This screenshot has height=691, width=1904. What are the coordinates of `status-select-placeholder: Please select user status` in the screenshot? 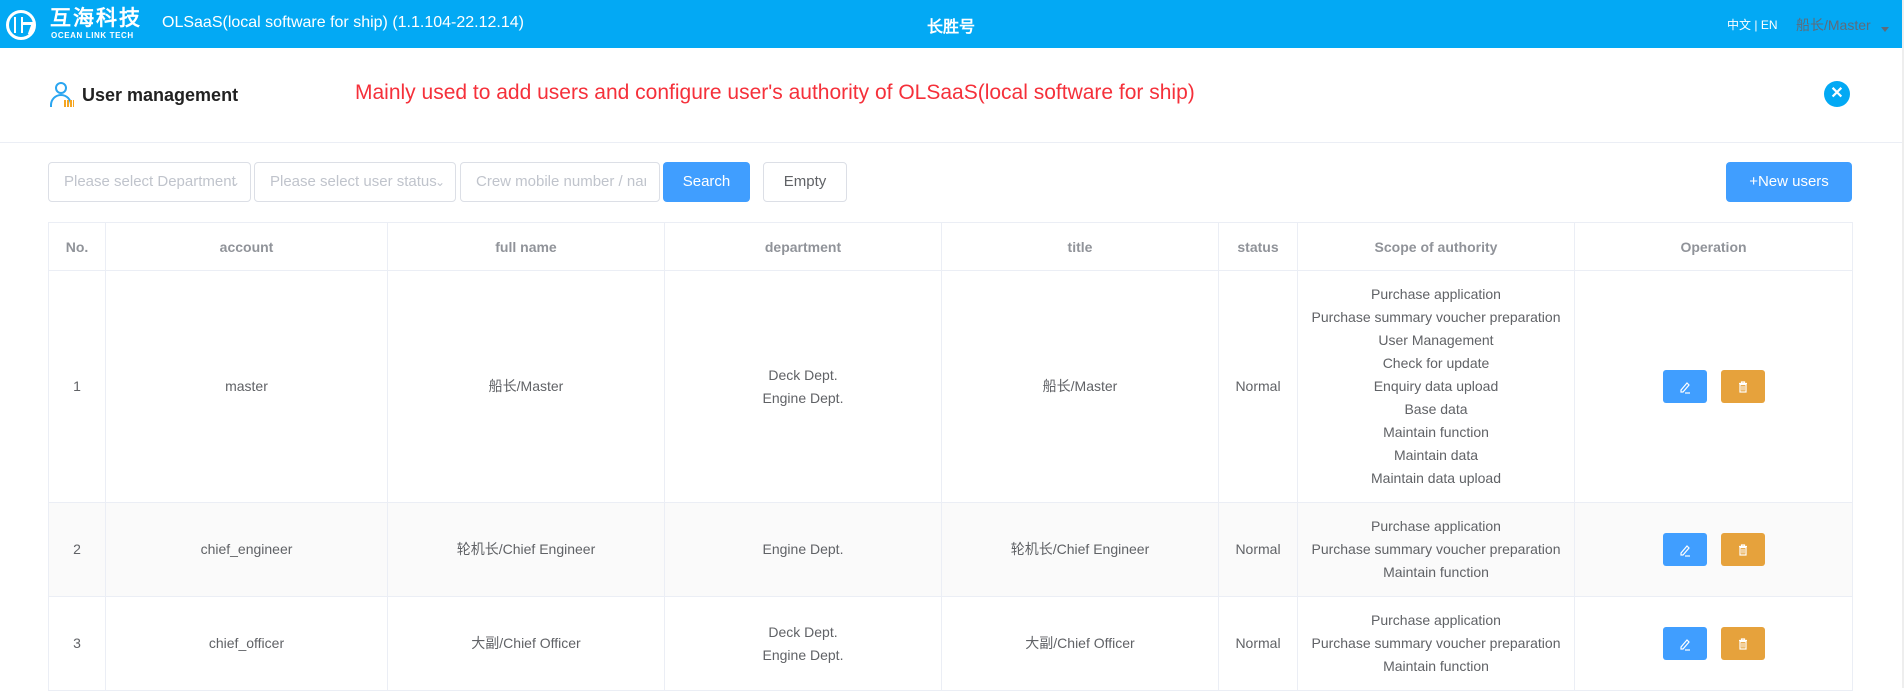 It's located at (353, 181).